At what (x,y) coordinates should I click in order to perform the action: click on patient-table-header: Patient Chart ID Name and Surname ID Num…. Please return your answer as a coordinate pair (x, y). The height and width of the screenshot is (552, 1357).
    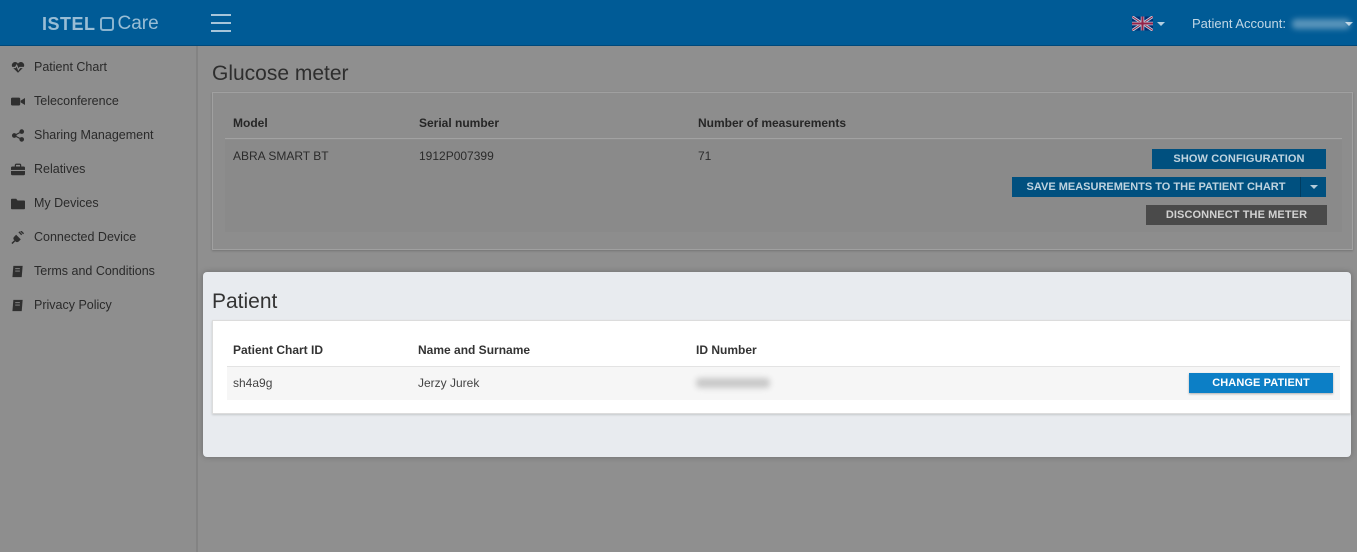
    Looking at the image, I should click on (783, 352).